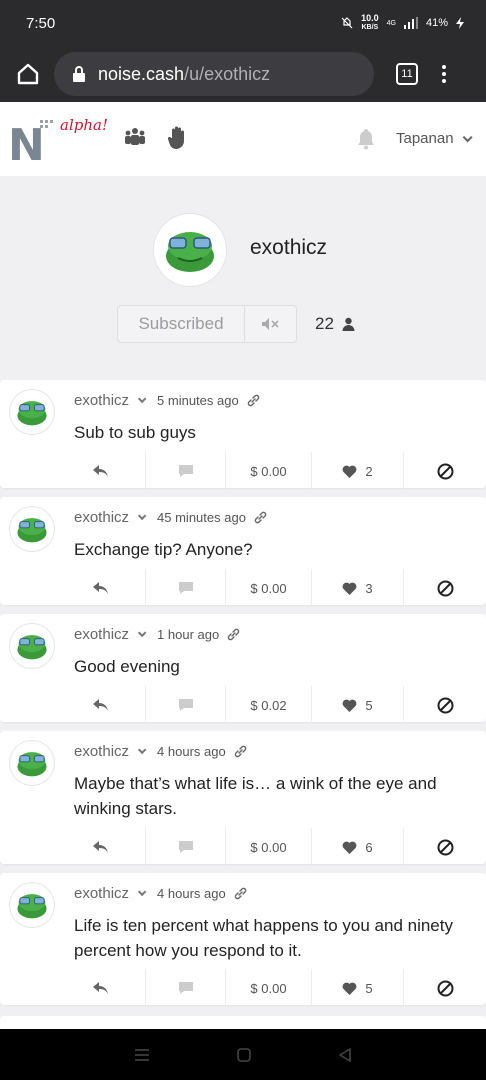 The height and width of the screenshot is (1080, 486). I want to click on home-button, so click(28, 74).